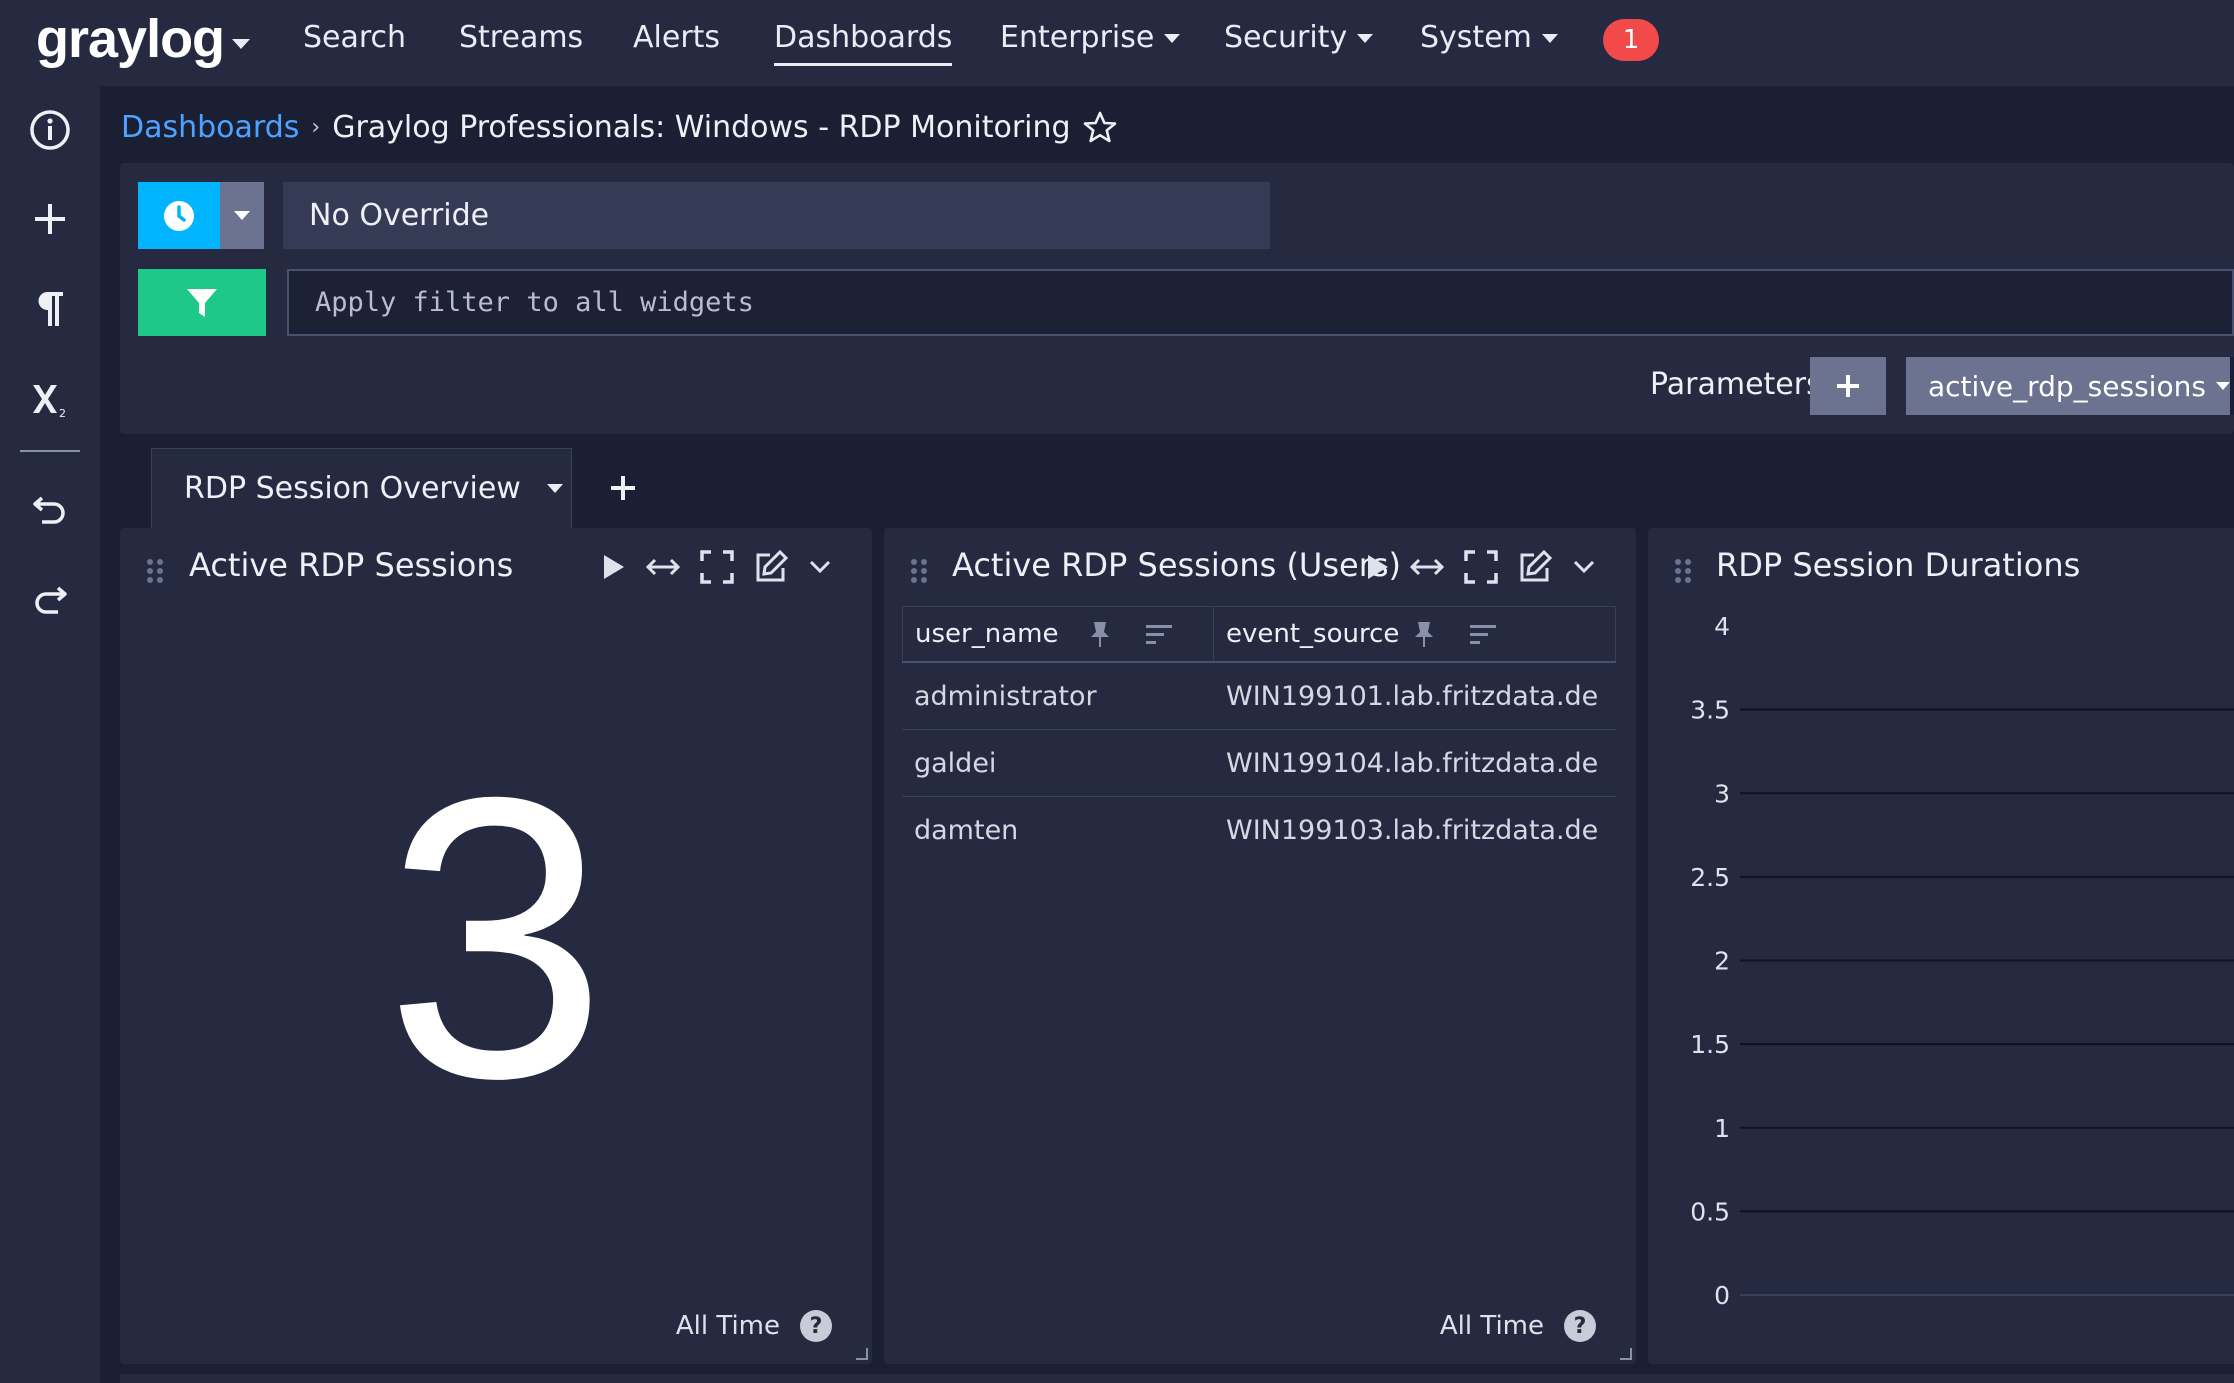 The width and height of the screenshot is (2234, 1383). What do you see at coordinates (1058, 830) in the screenshot?
I see `cell-user-name: damten` at bounding box center [1058, 830].